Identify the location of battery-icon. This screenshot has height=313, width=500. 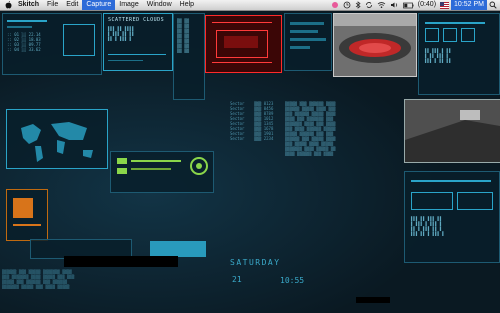
(408, 5).